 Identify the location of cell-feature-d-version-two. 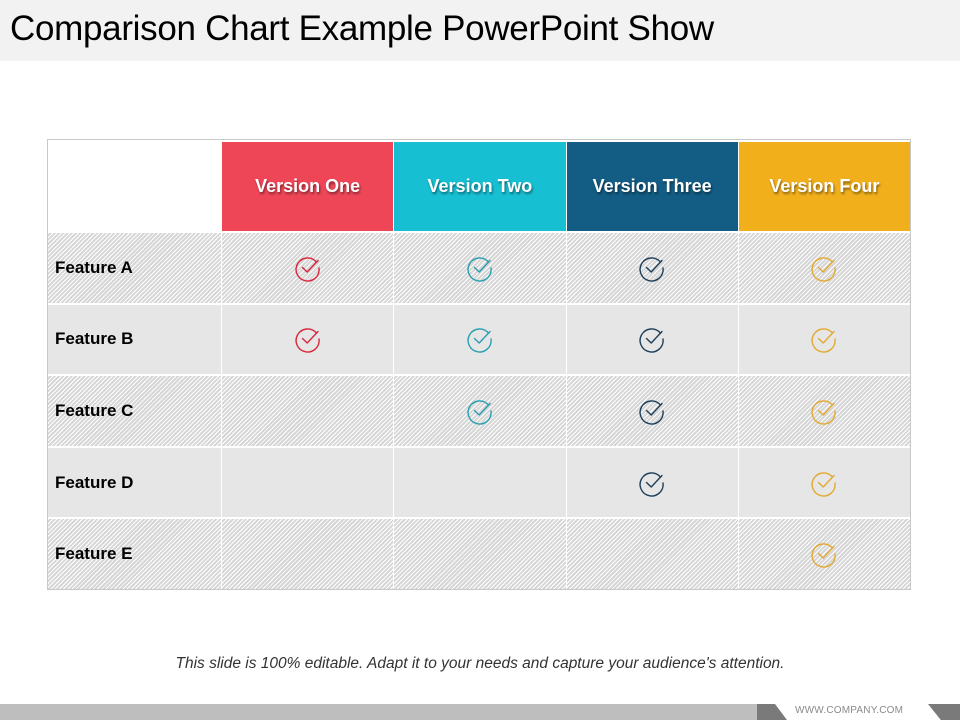
(479, 481).